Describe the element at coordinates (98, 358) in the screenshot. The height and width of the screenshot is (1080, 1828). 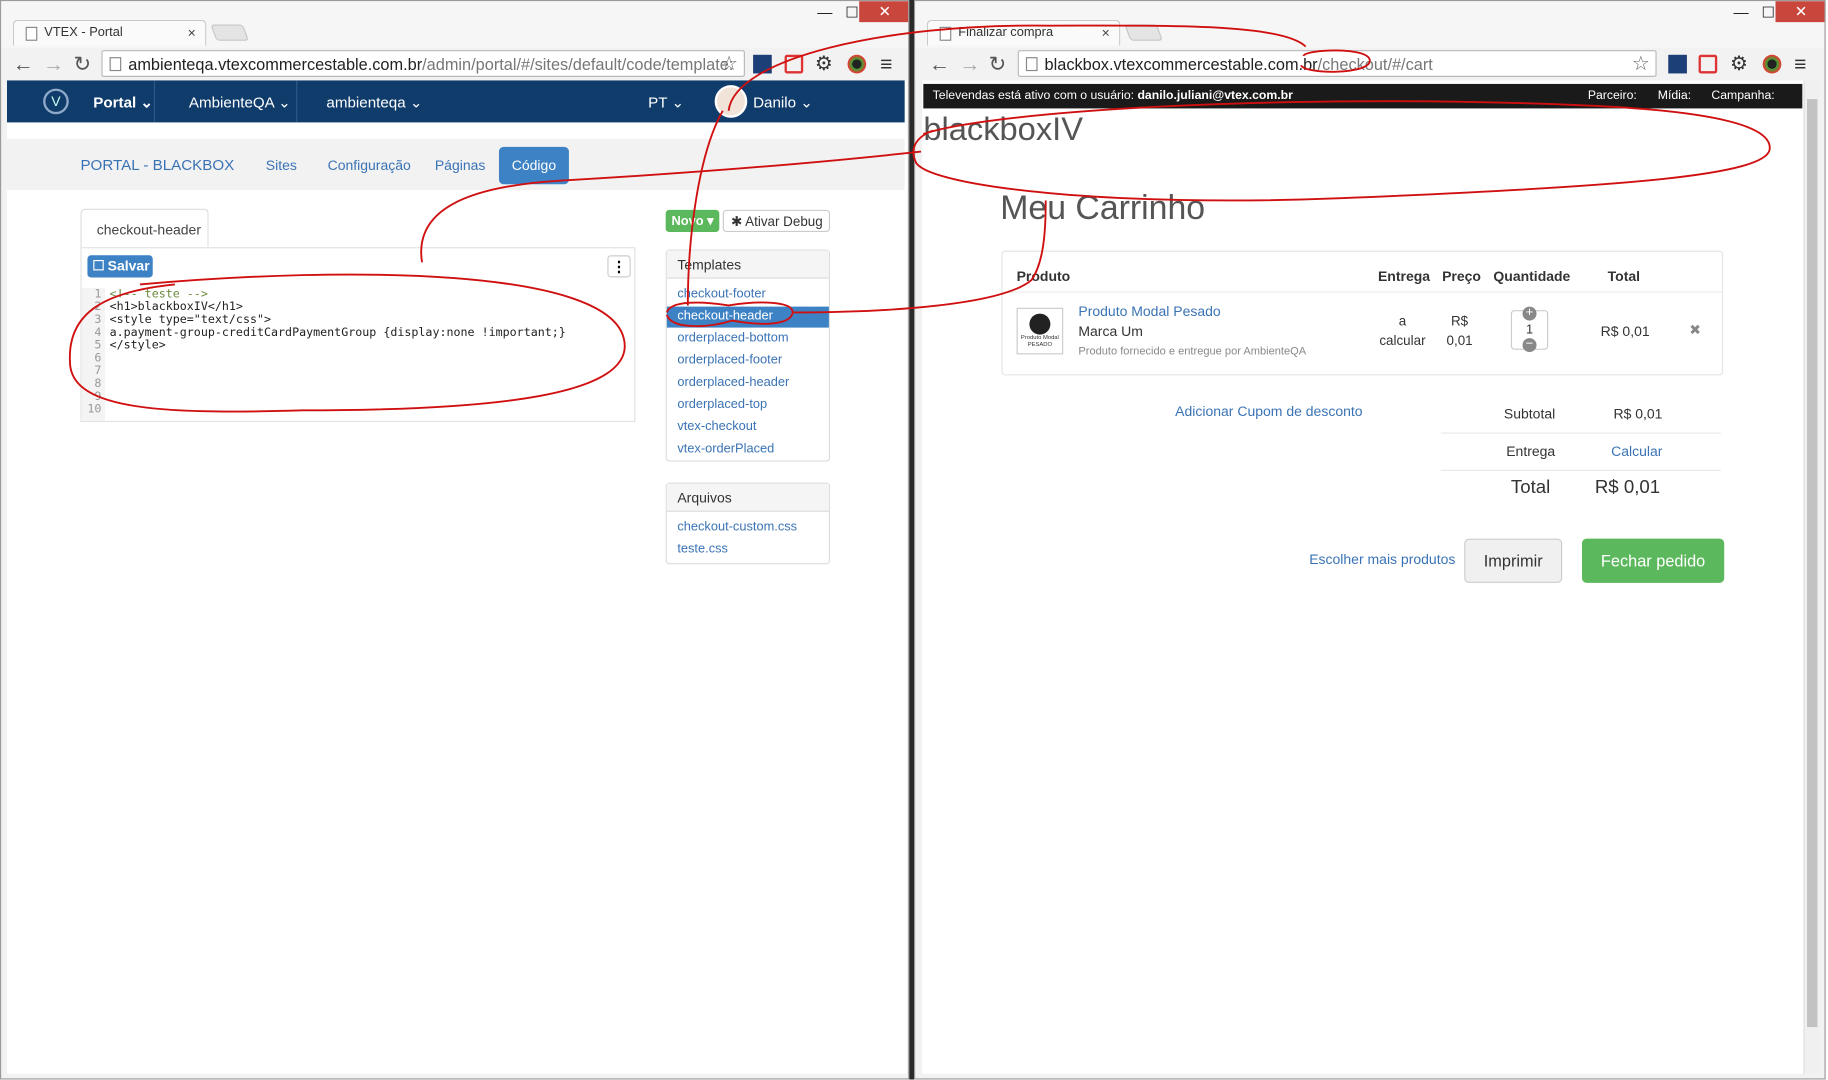
I see `line-number: 6` at that location.